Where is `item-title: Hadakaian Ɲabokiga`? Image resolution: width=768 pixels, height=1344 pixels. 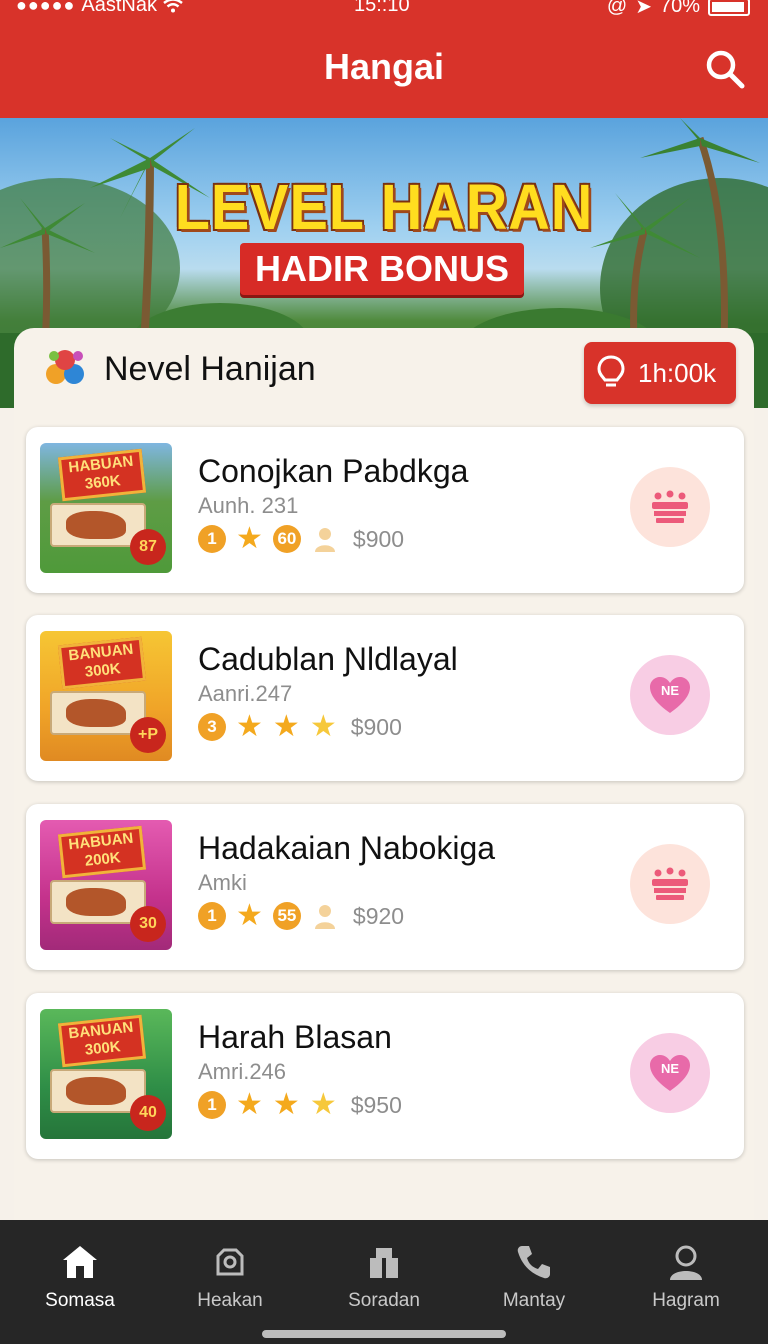 item-title: Hadakaian Ɲabokiga is located at coordinates (347, 848).